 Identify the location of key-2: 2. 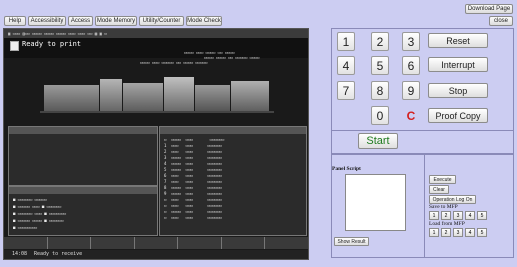
(380, 41).